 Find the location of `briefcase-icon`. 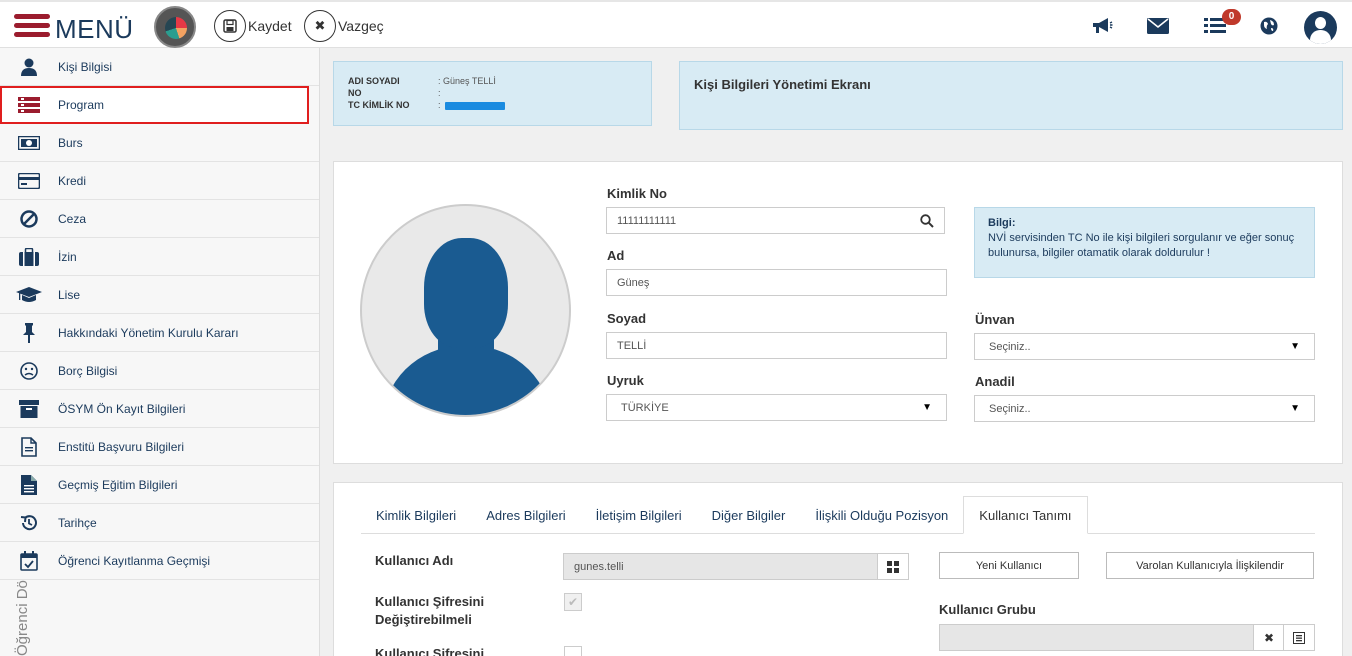

briefcase-icon is located at coordinates (29, 256).